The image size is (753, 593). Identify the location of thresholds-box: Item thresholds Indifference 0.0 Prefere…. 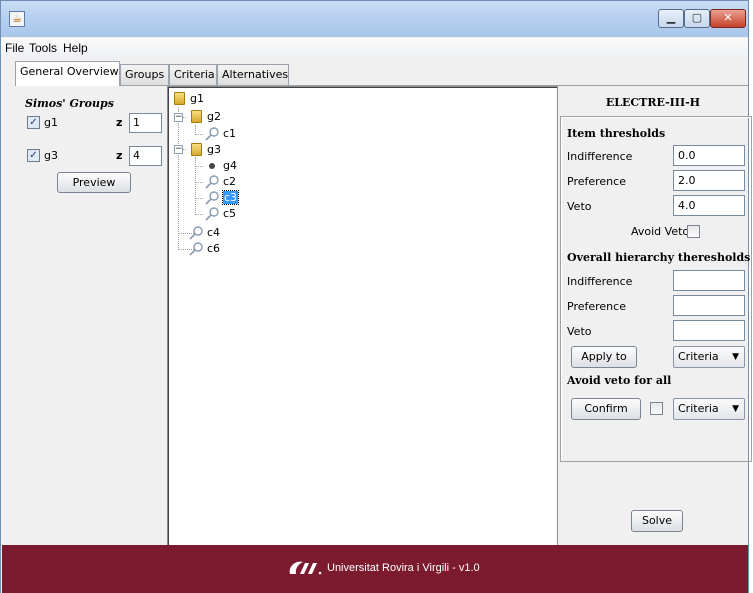
(656, 289).